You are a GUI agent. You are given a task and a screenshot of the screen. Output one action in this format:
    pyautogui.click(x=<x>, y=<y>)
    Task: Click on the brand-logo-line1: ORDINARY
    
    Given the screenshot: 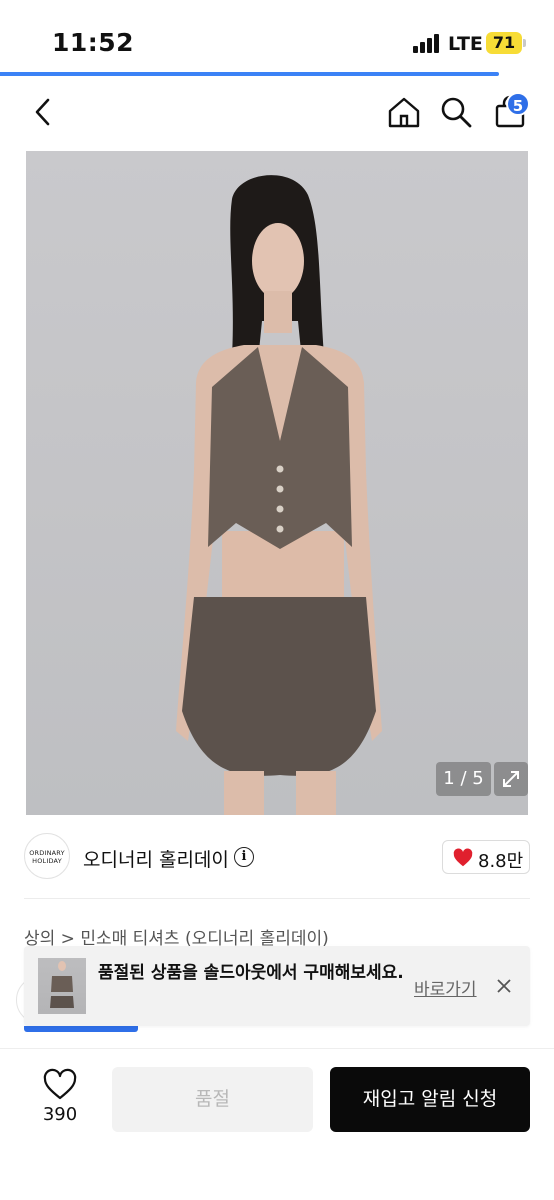 What is the action you would take?
    pyautogui.click(x=47, y=853)
    